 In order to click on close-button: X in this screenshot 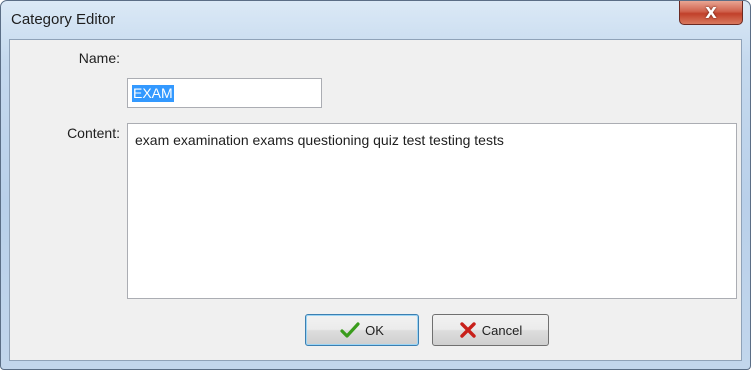, I will do `click(711, 13)`.